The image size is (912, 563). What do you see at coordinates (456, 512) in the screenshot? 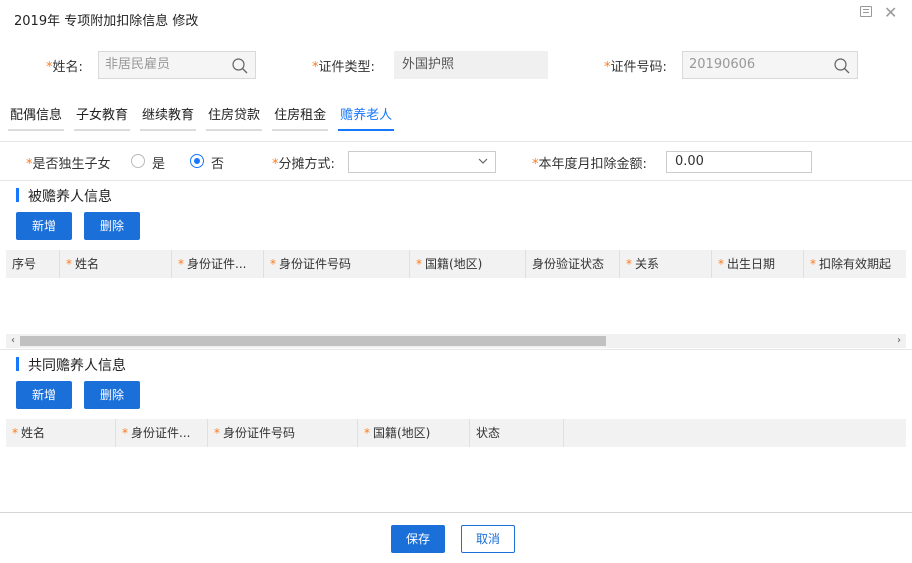
I see `footer-divider` at bounding box center [456, 512].